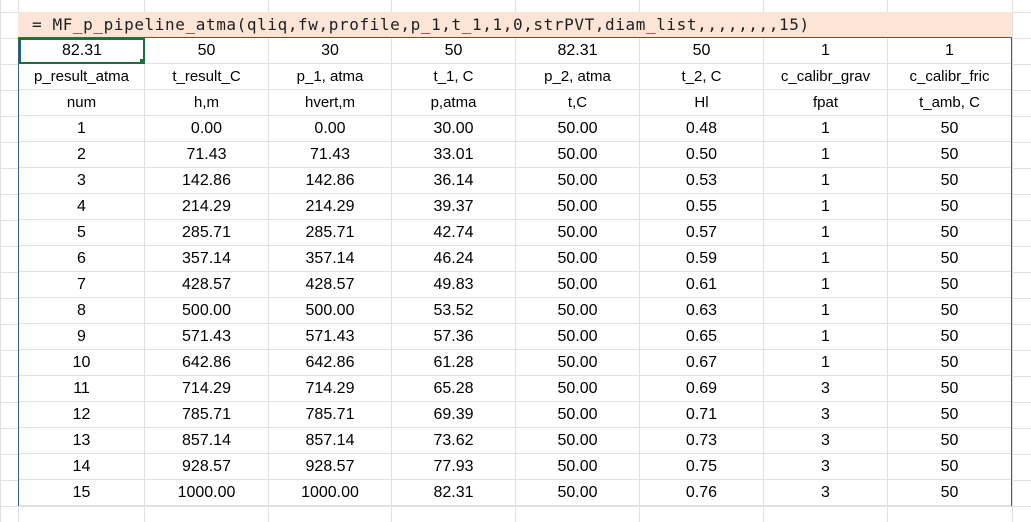  I want to click on data-cell: 5, so click(82, 233).